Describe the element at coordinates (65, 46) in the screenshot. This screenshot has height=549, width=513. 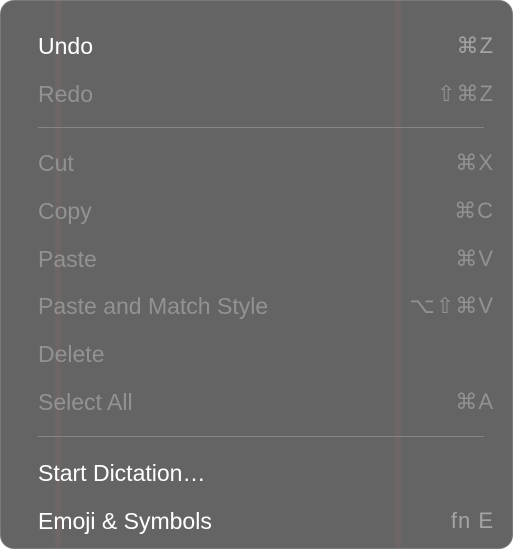
I see `menu-item-label: Undo` at that location.